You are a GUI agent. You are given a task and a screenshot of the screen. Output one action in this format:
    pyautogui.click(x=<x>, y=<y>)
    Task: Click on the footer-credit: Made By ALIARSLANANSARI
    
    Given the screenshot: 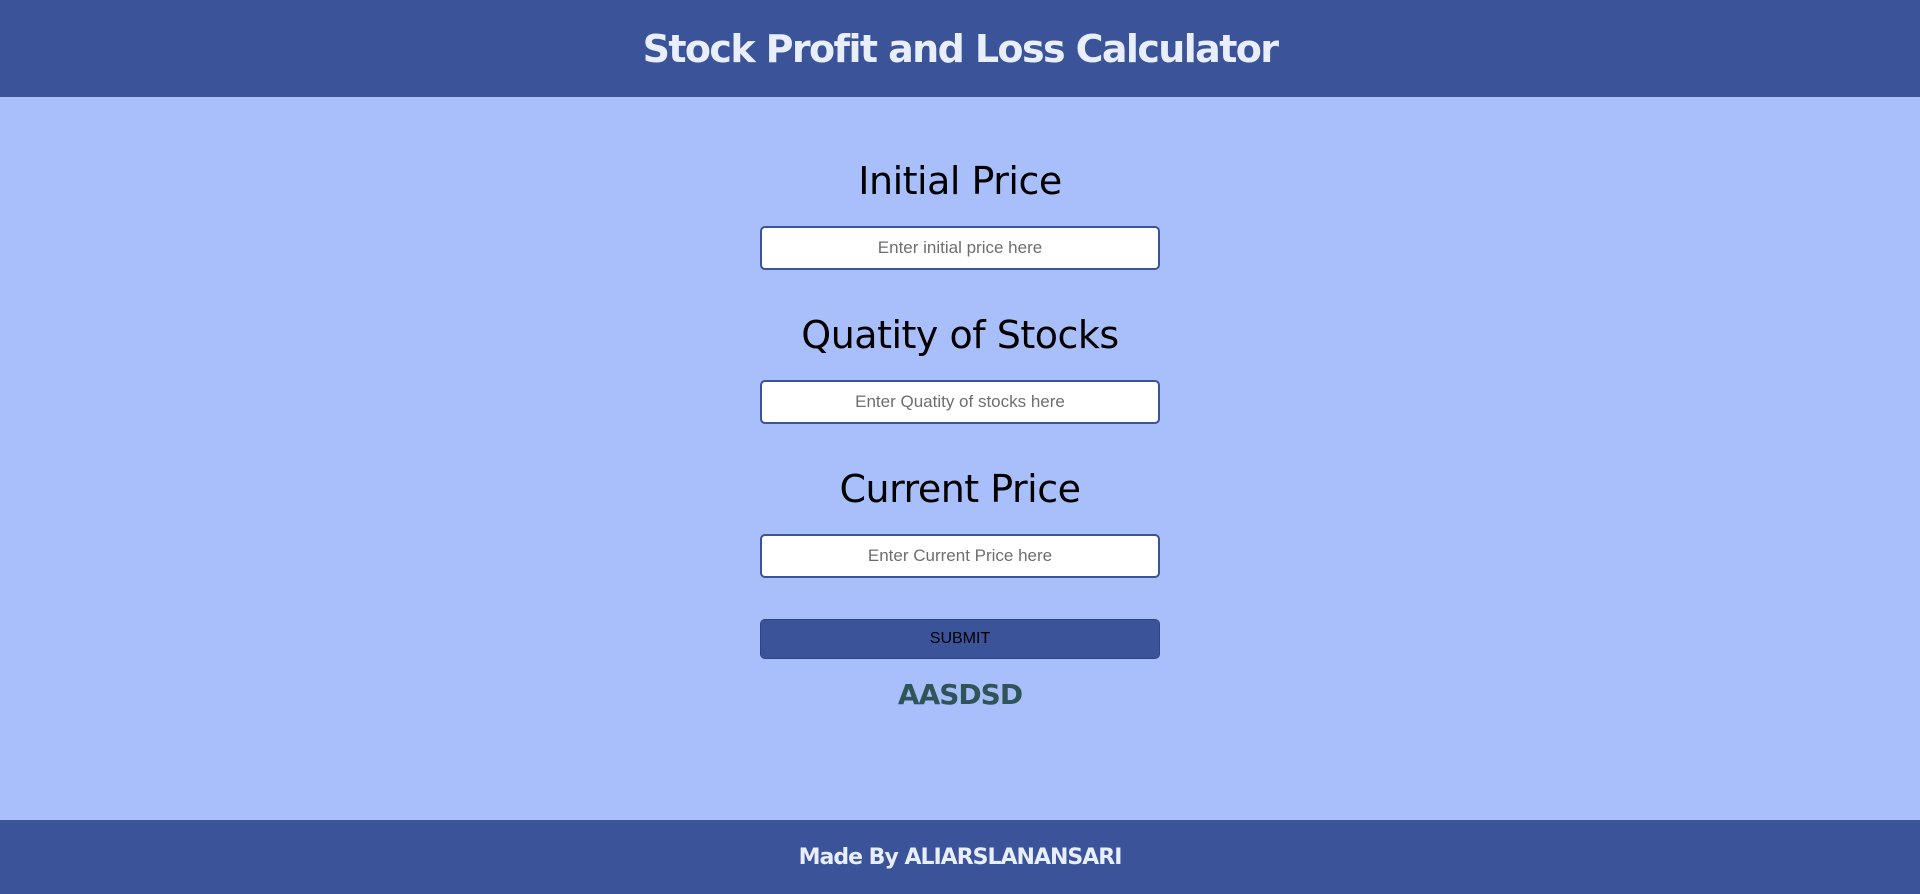 What is the action you would take?
    pyautogui.click(x=960, y=857)
    